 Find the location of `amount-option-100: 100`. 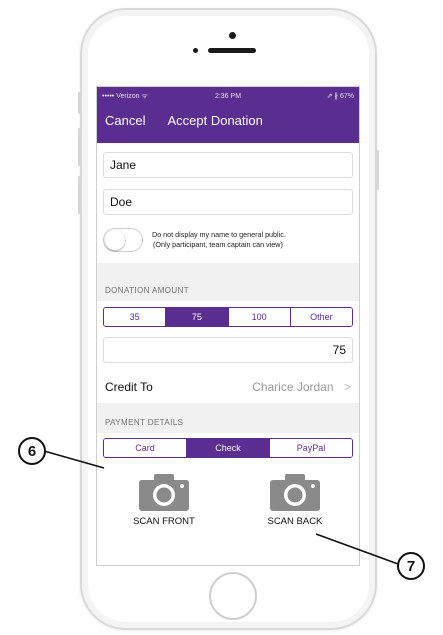

amount-option-100: 100 is located at coordinates (259, 317).